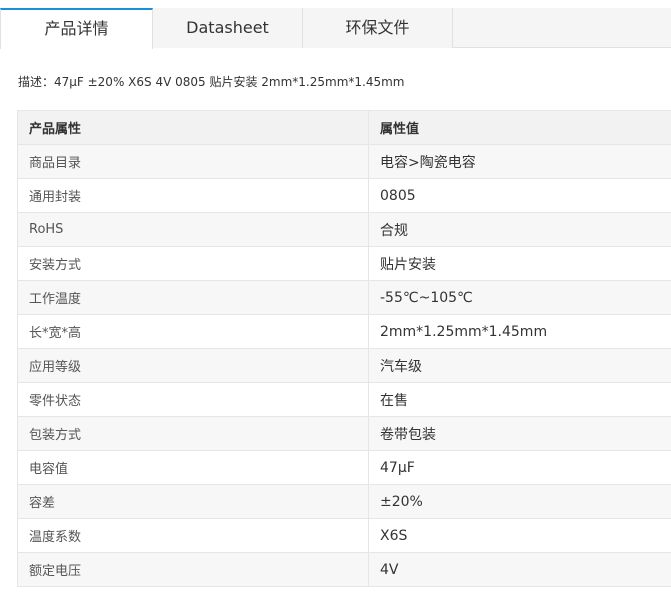 This screenshot has height=608, width=671. Describe the element at coordinates (519, 229) in the screenshot. I see `attribute-value: 合规` at that location.